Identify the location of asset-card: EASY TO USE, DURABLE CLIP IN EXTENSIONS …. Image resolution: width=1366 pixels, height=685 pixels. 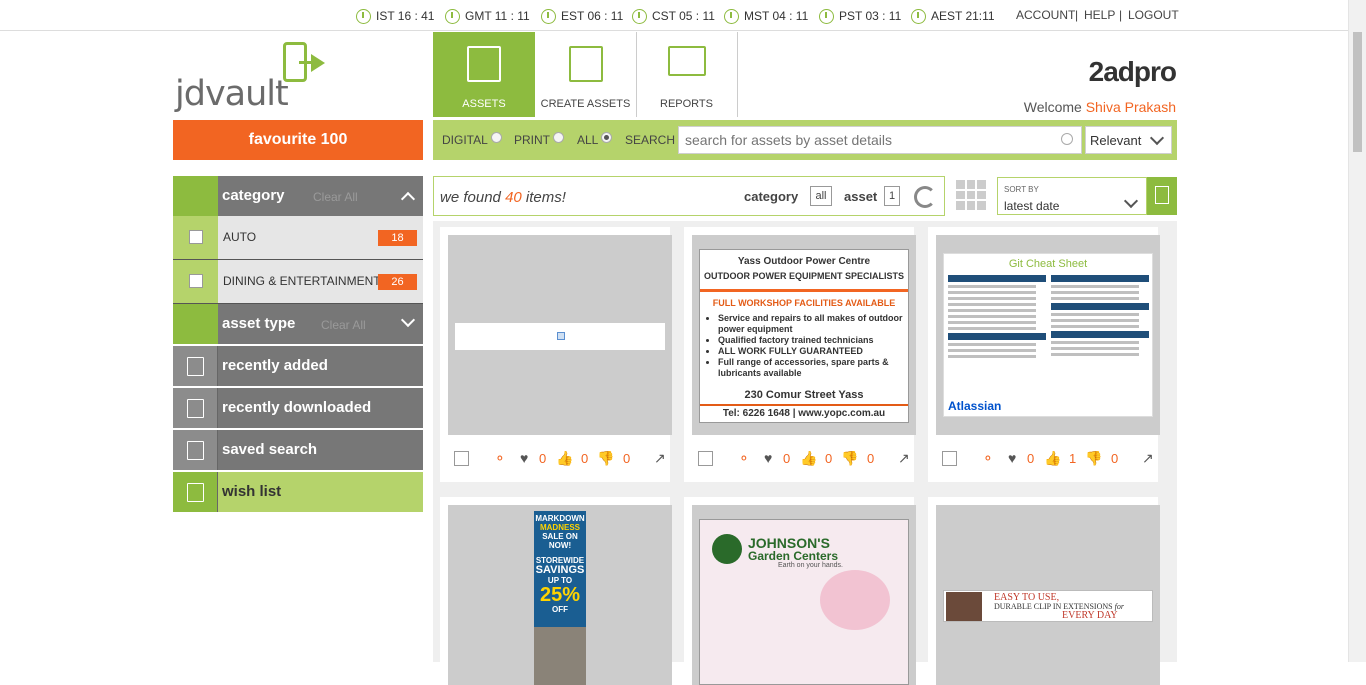
(1044, 591).